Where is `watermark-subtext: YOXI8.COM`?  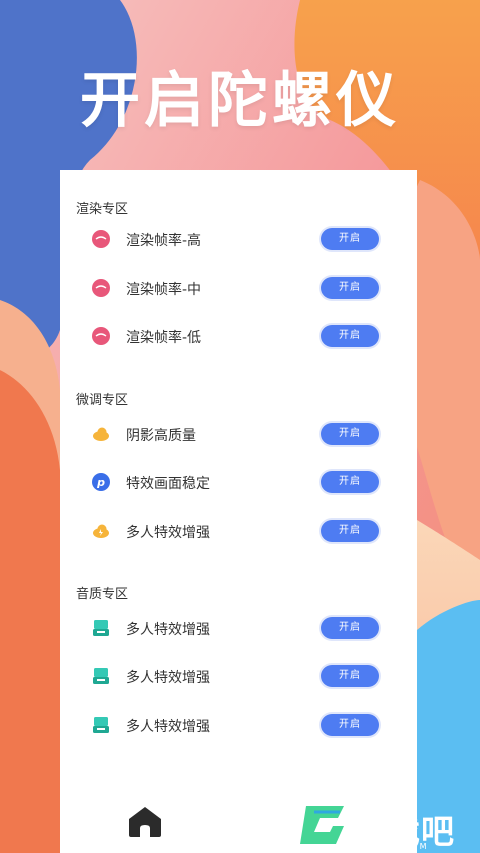
watermark-subtext: YOXI8.COM is located at coordinates (397, 846).